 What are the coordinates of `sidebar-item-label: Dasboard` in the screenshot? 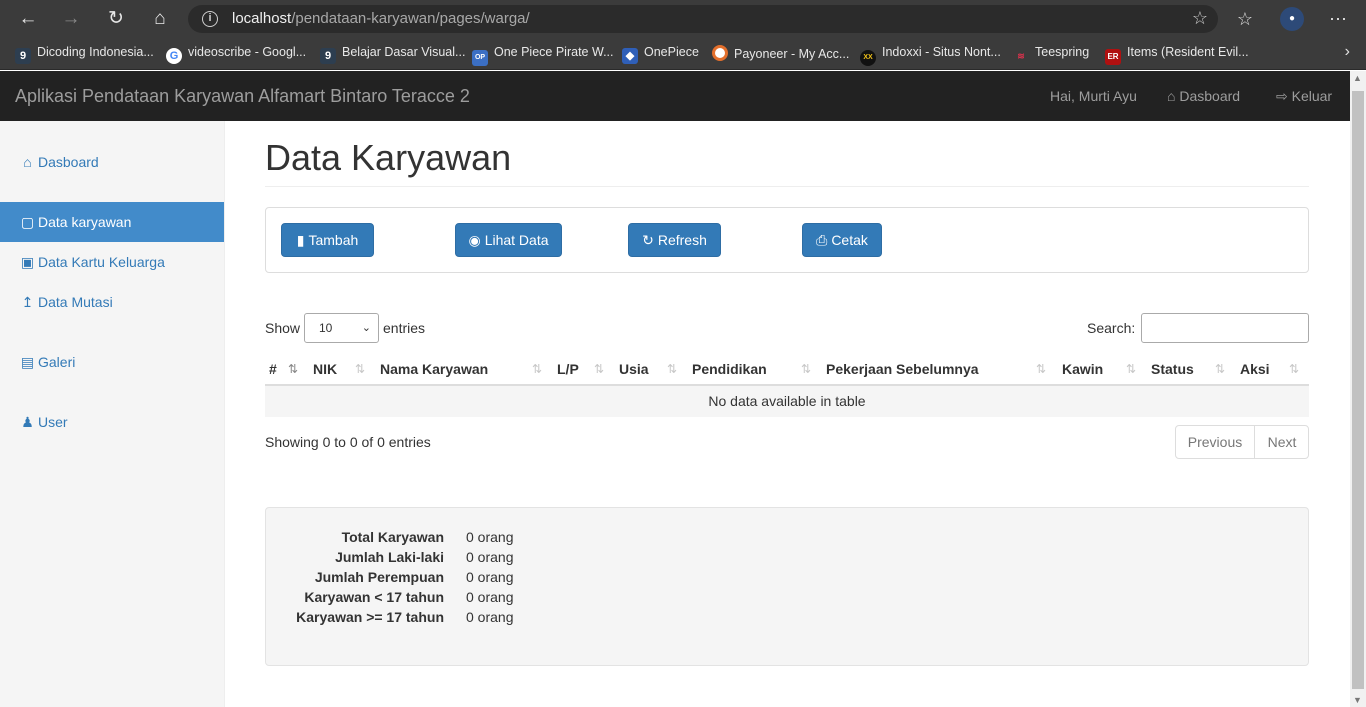 It's located at (68, 162).